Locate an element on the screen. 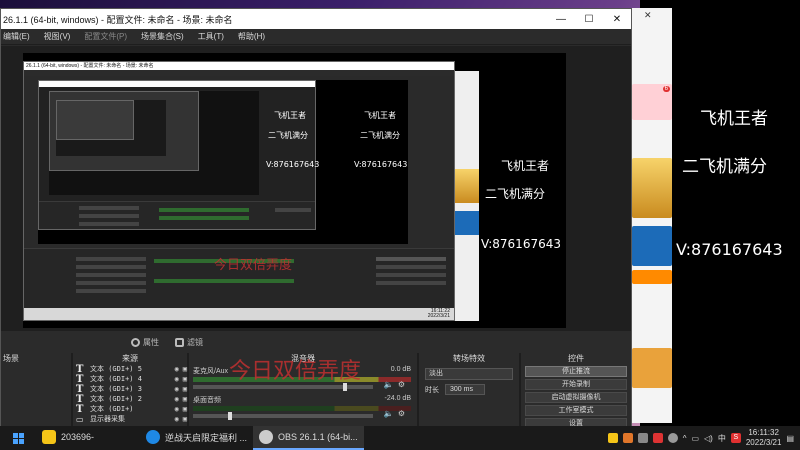 The height and width of the screenshot is (450, 800). minimize-icon: — is located at coordinates (561, 19).